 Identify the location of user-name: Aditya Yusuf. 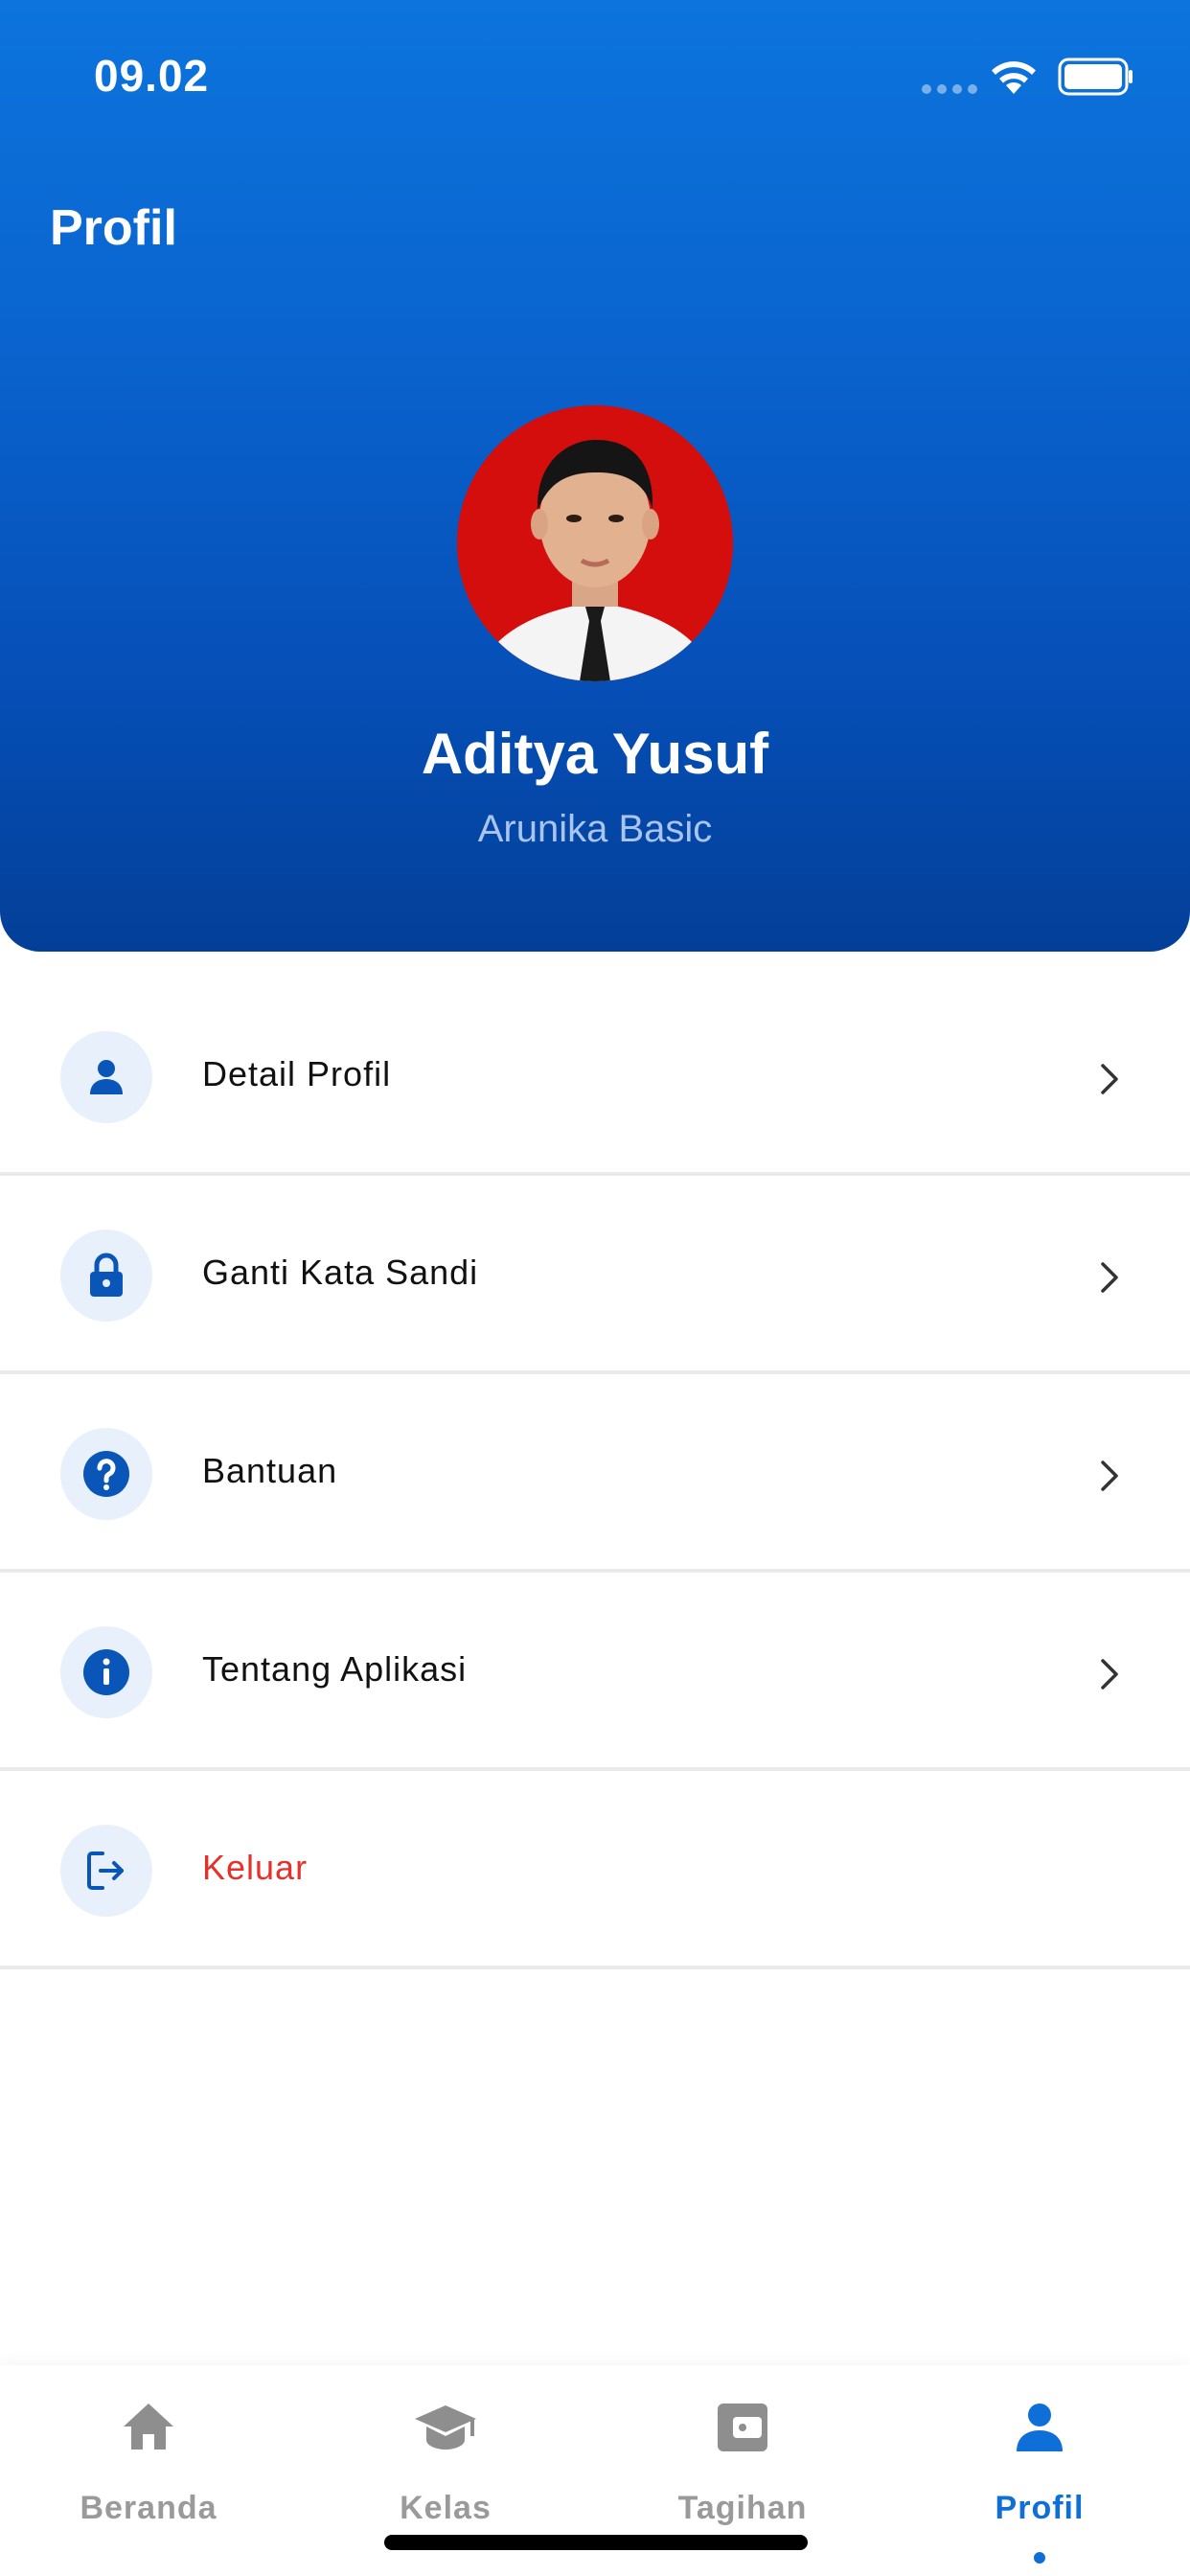
(595, 754).